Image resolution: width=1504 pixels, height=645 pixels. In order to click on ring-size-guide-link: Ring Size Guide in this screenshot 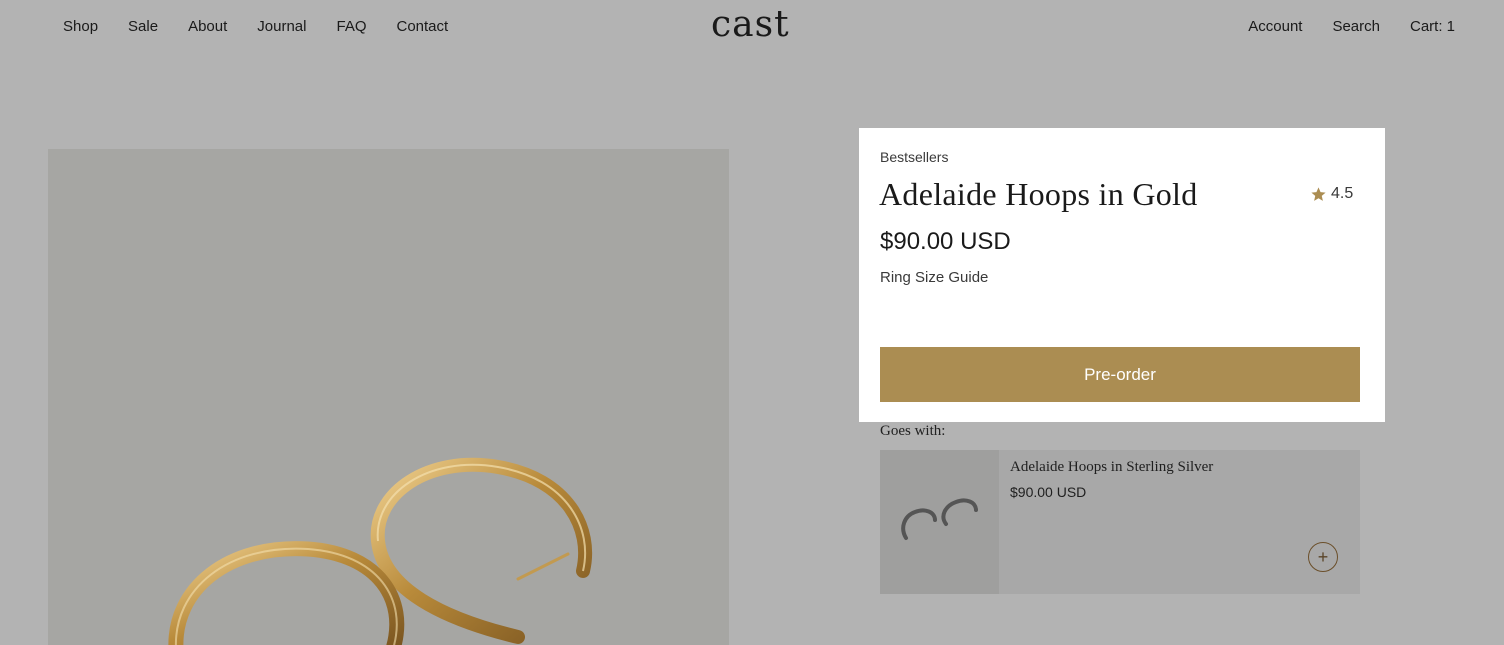, I will do `click(934, 277)`.